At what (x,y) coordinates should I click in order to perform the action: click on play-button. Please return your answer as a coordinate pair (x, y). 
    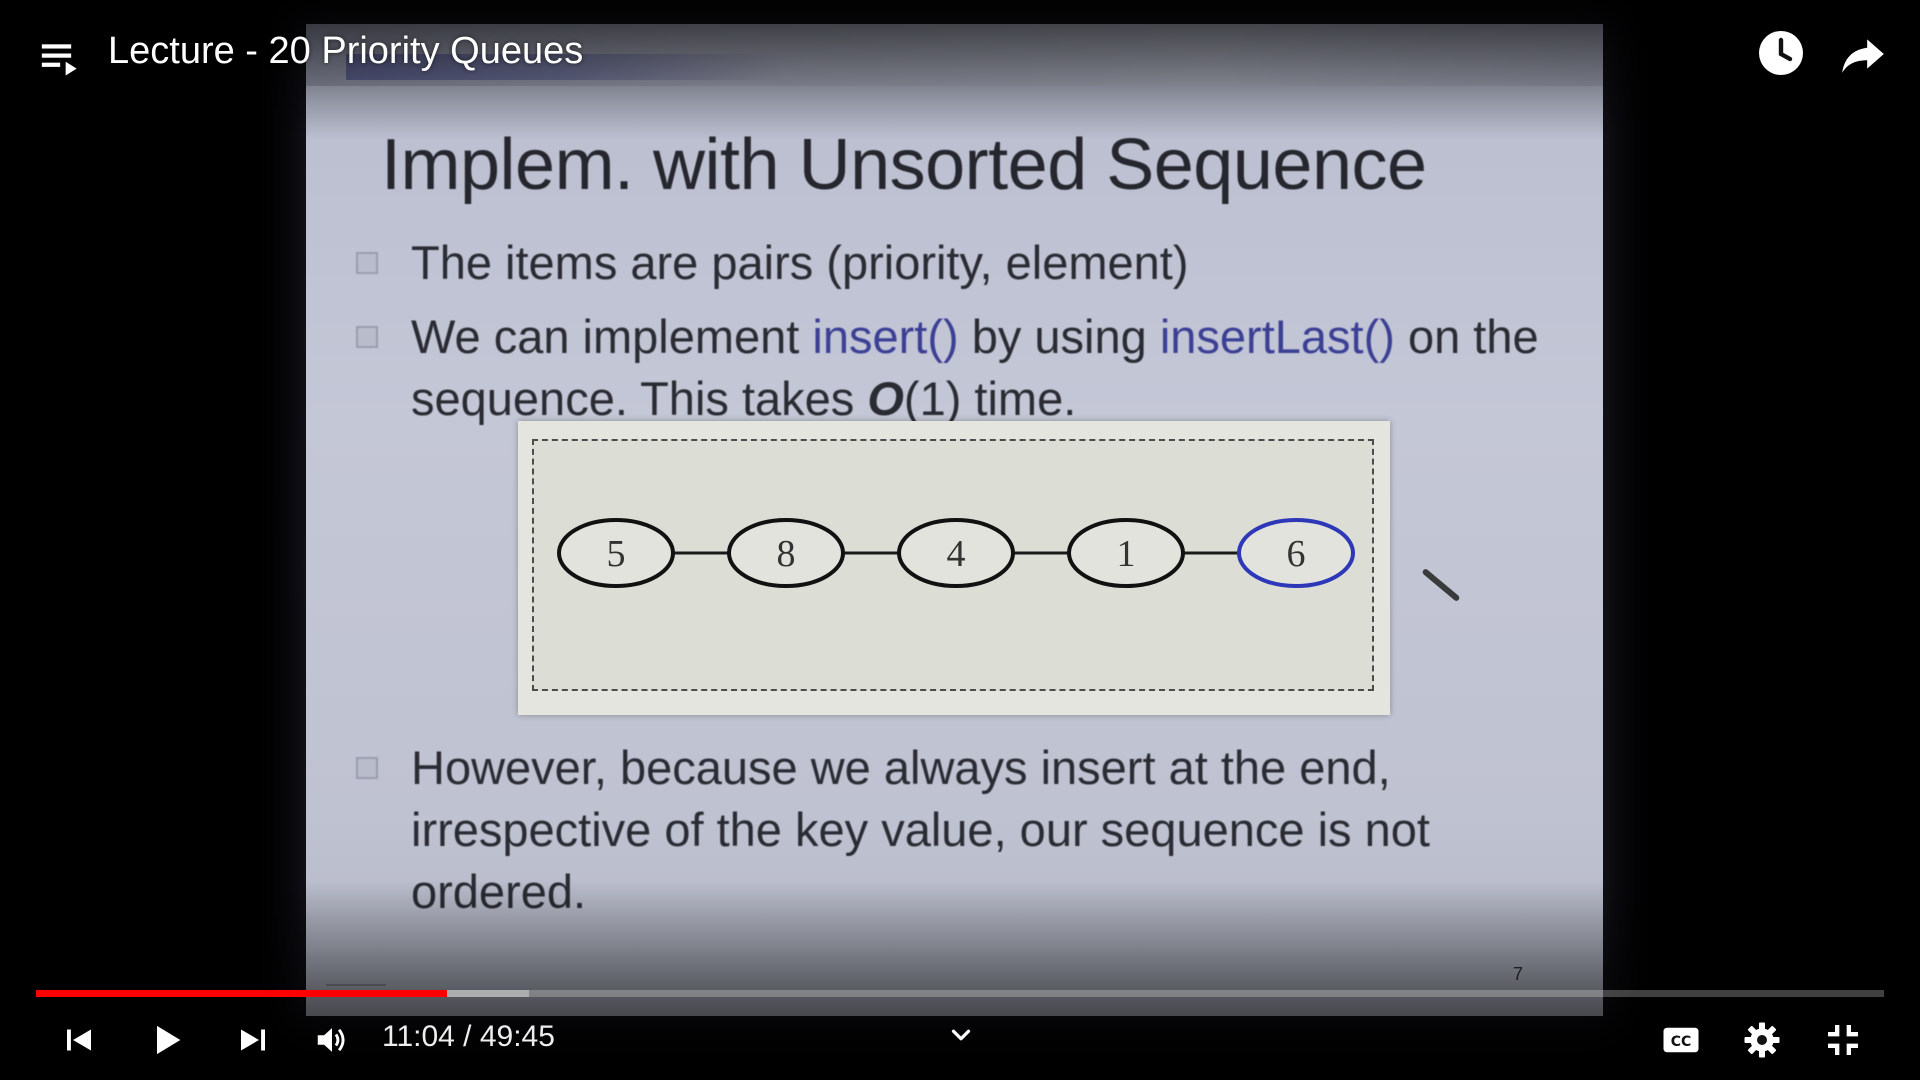
    Looking at the image, I should click on (167, 1040).